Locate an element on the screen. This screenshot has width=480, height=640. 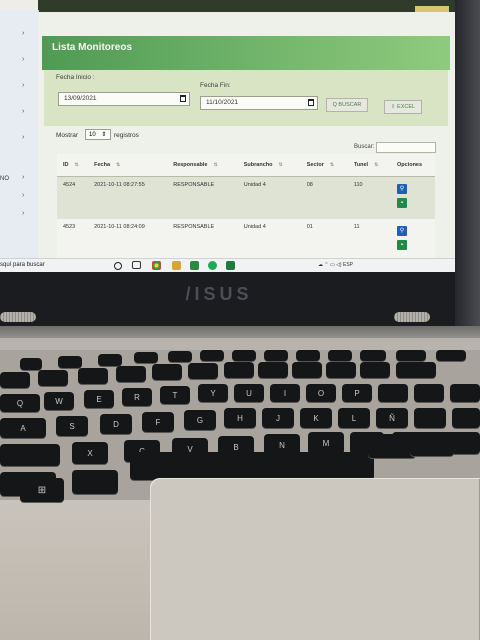
search-input is located at coordinates (406, 147).